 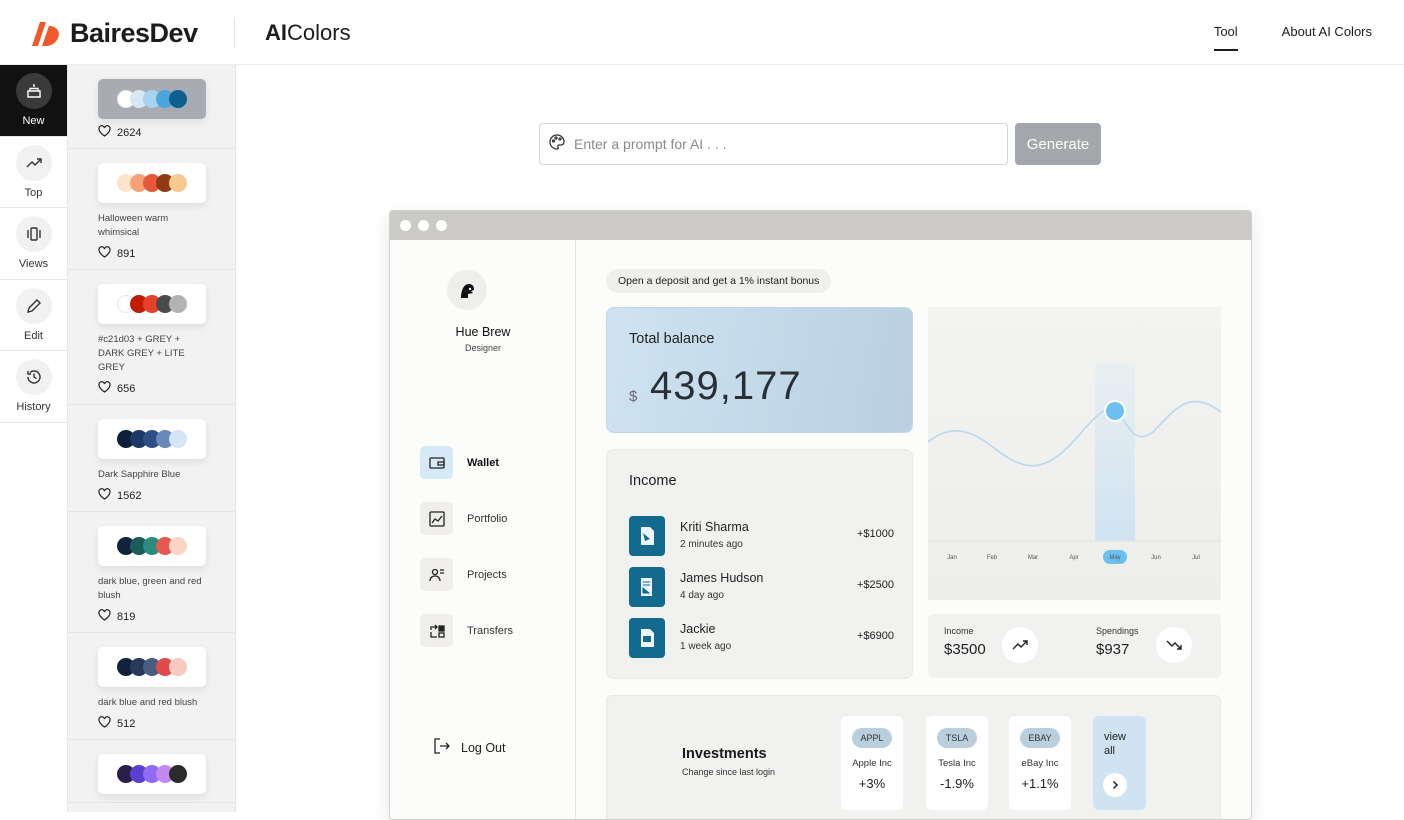 What do you see at coordinates (483, 462) in the screenshot?
I see `menu-label: Wallet` at bounding box center [483, 462].